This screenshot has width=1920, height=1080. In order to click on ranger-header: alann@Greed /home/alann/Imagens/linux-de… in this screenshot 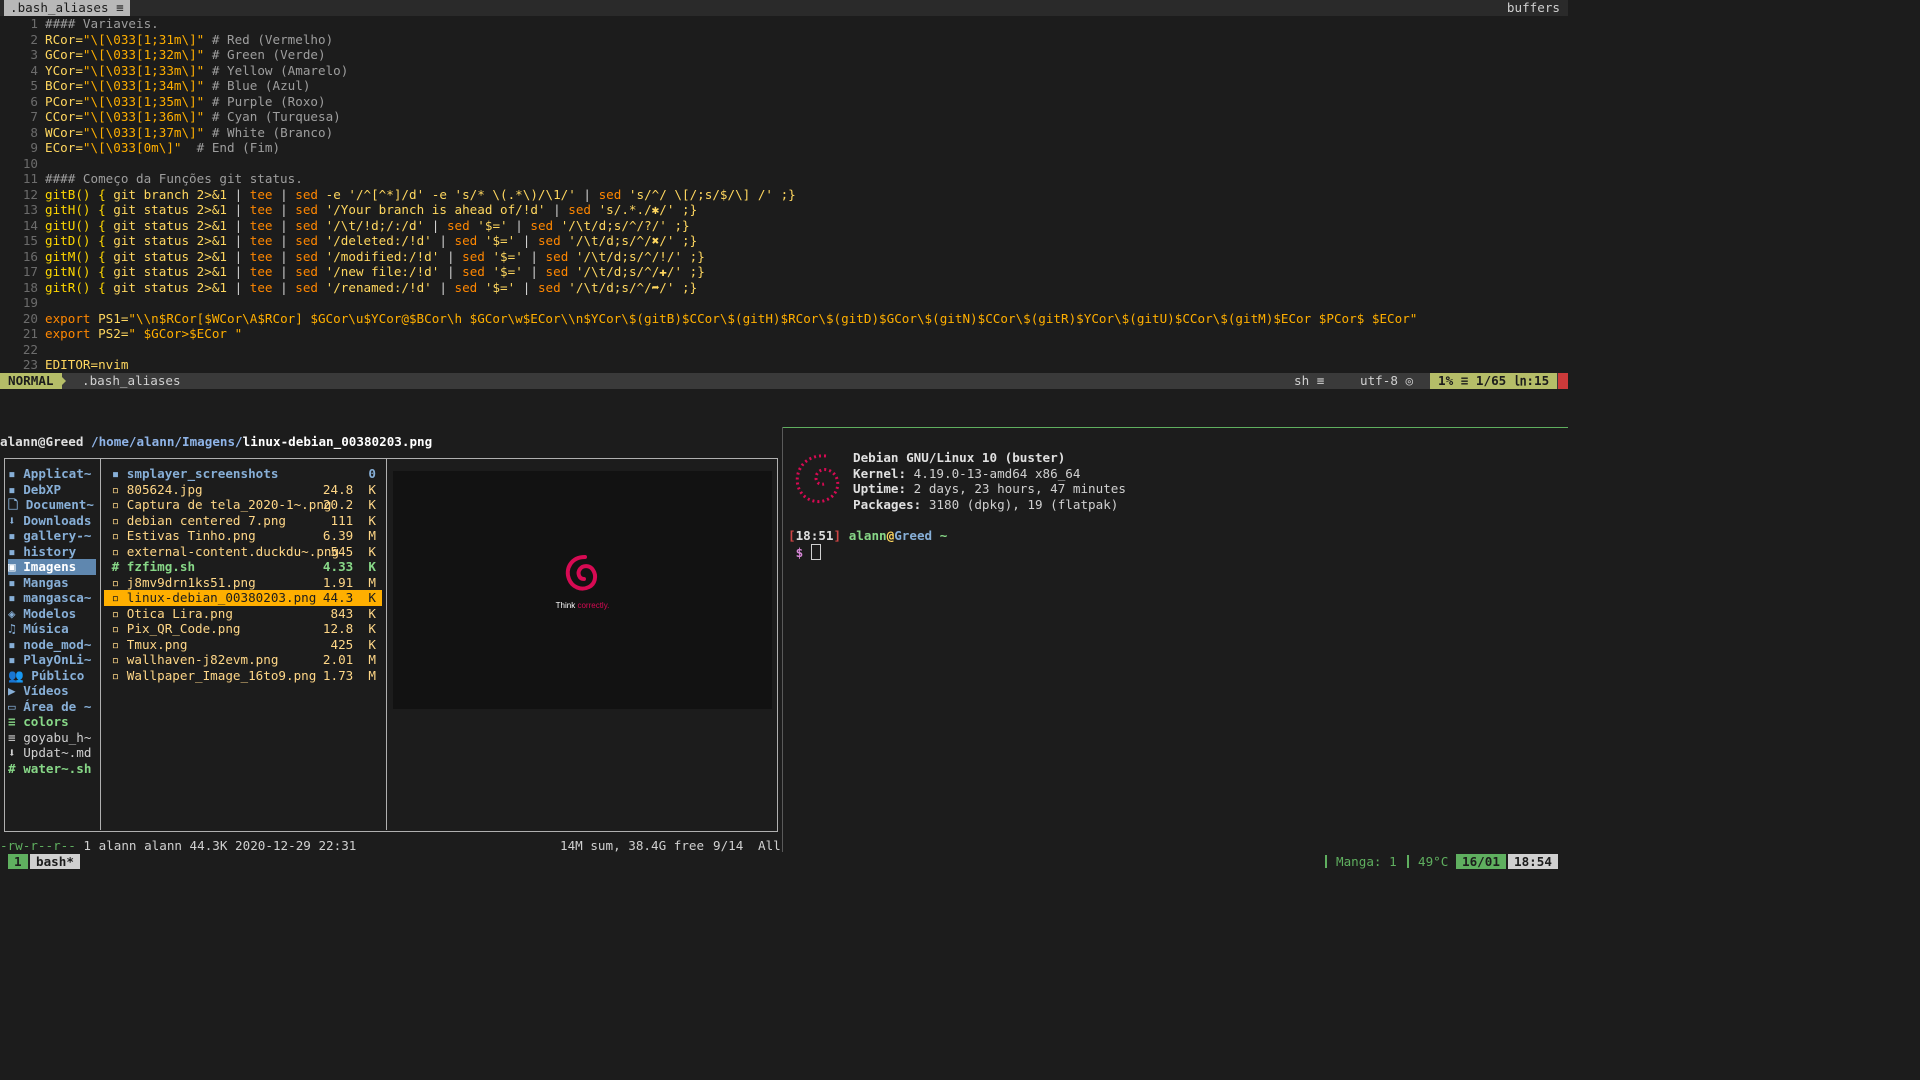, I will do `click(216, 442)`.